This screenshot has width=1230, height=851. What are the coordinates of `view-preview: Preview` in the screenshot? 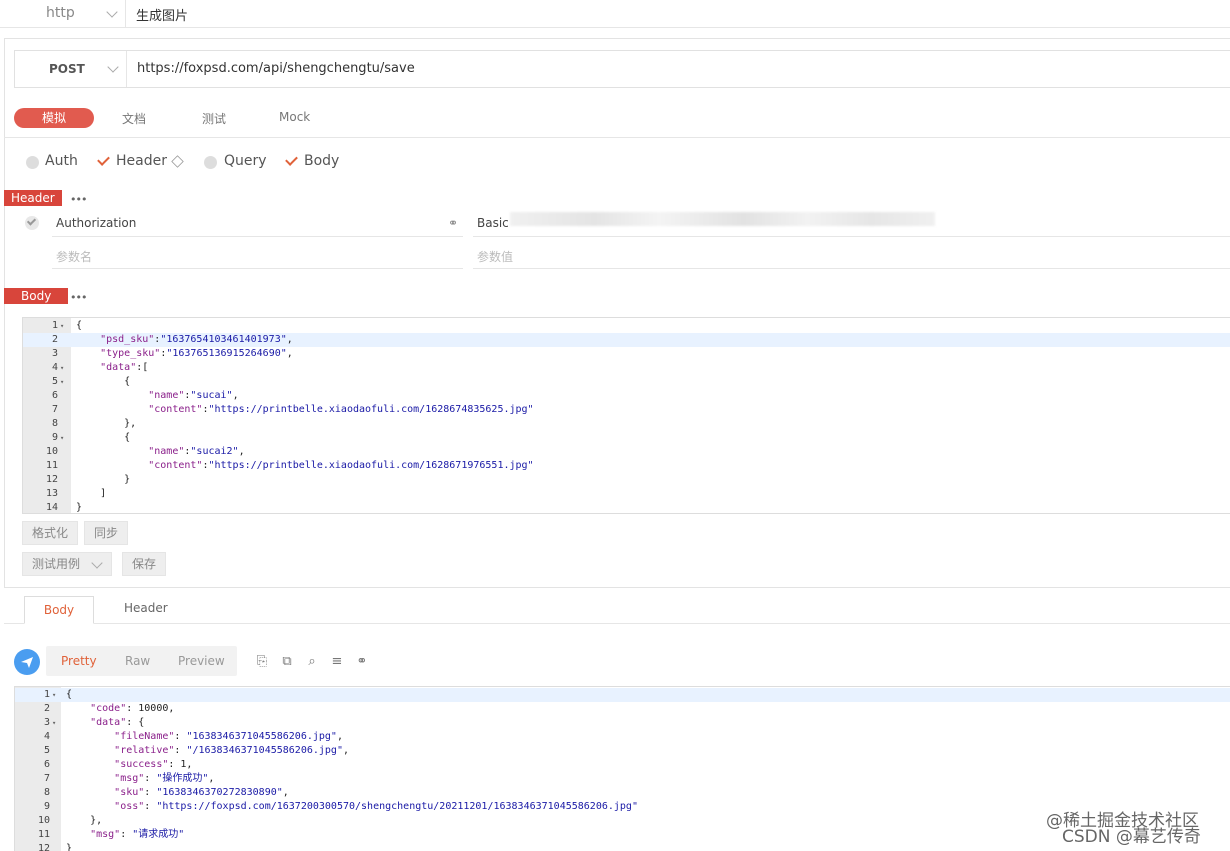 It's located at (201, 661).